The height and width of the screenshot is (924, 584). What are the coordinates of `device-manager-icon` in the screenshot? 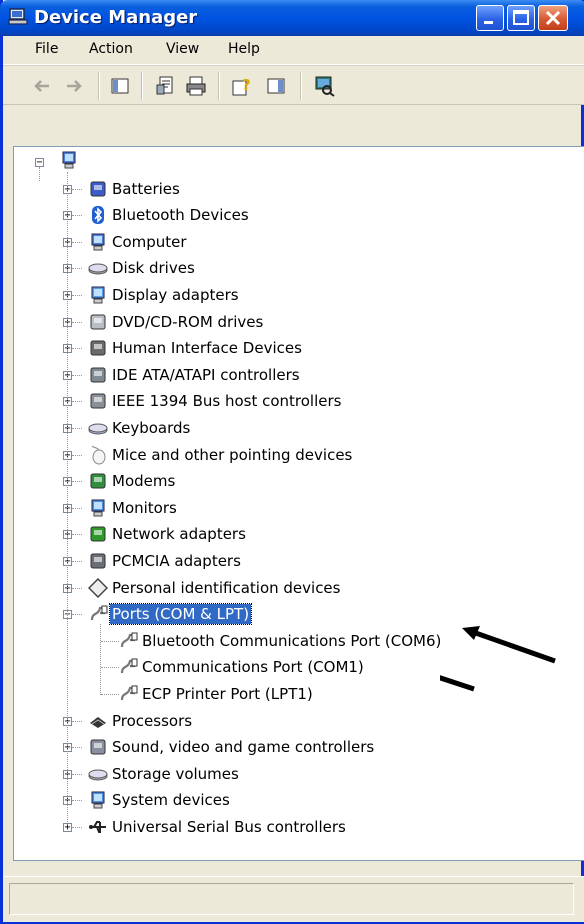 It's located at (18, 16).